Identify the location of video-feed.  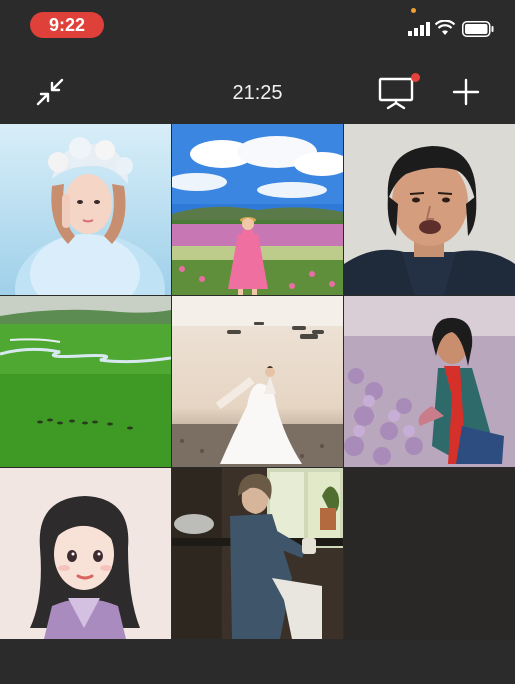
(429, 209).